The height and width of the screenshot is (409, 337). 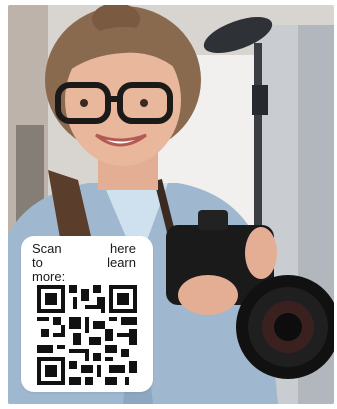 What do you see at coordinates (49, 276) in the screenshot?
I see `qr-text-line-3: more:` at bounding box center [49, 276].